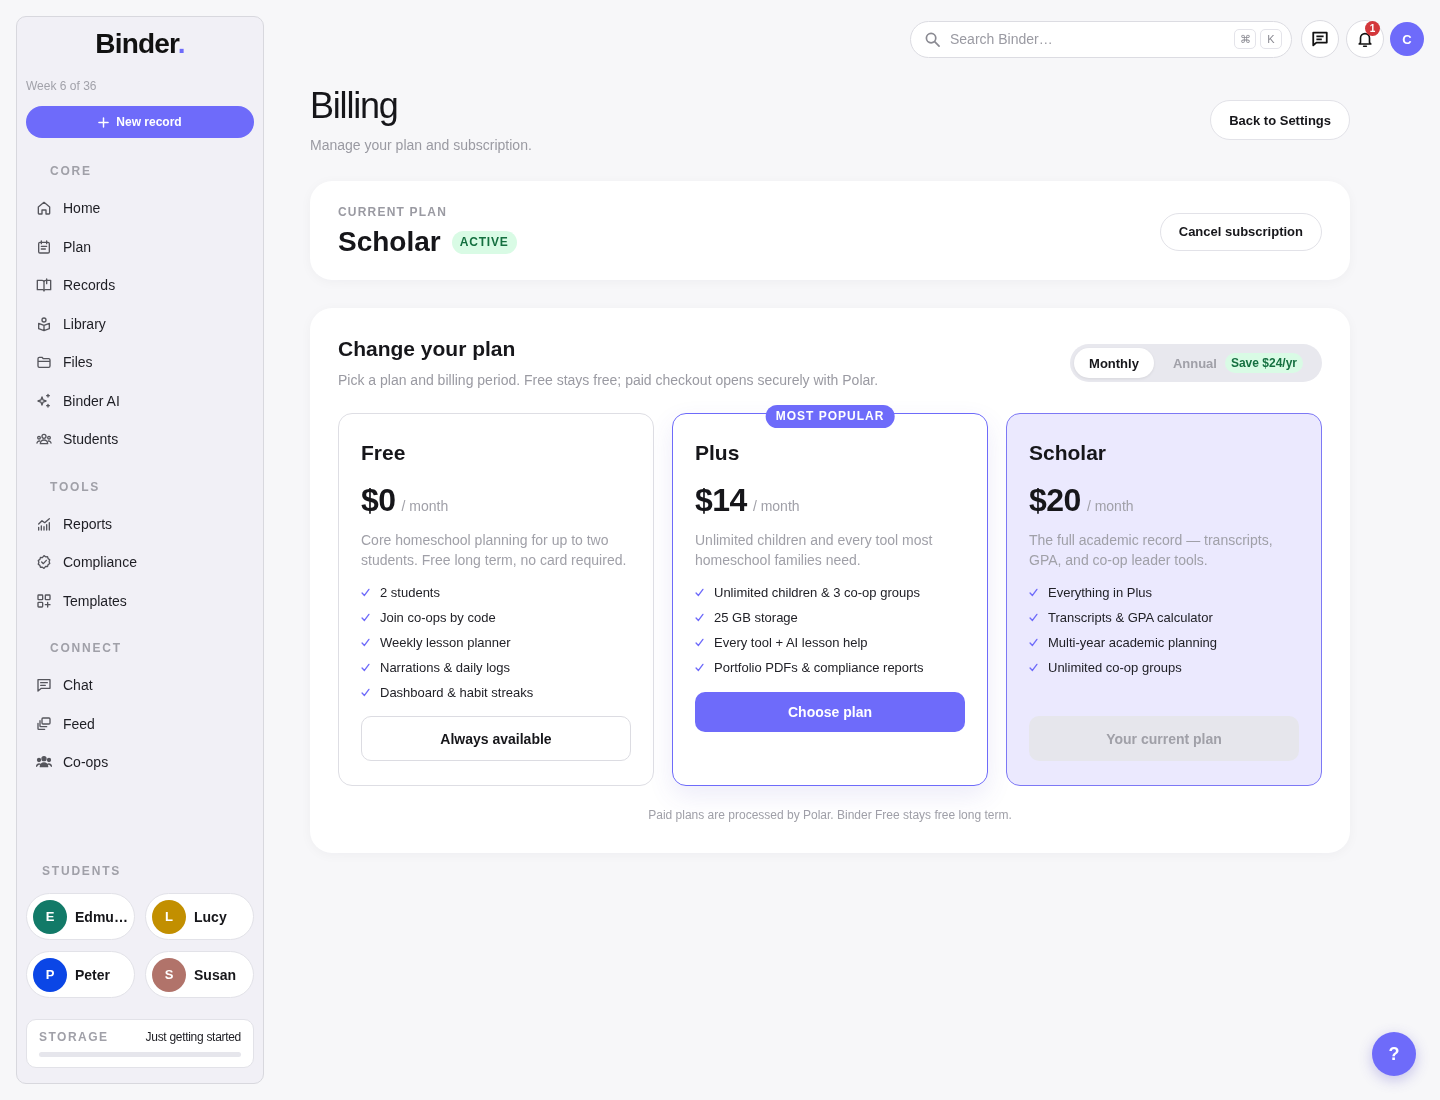  What do you see at coordinates (1133, 642) in the screenshot?
I see `feature-text: Multi-year academic planning` at bounding box center [1133, 642].